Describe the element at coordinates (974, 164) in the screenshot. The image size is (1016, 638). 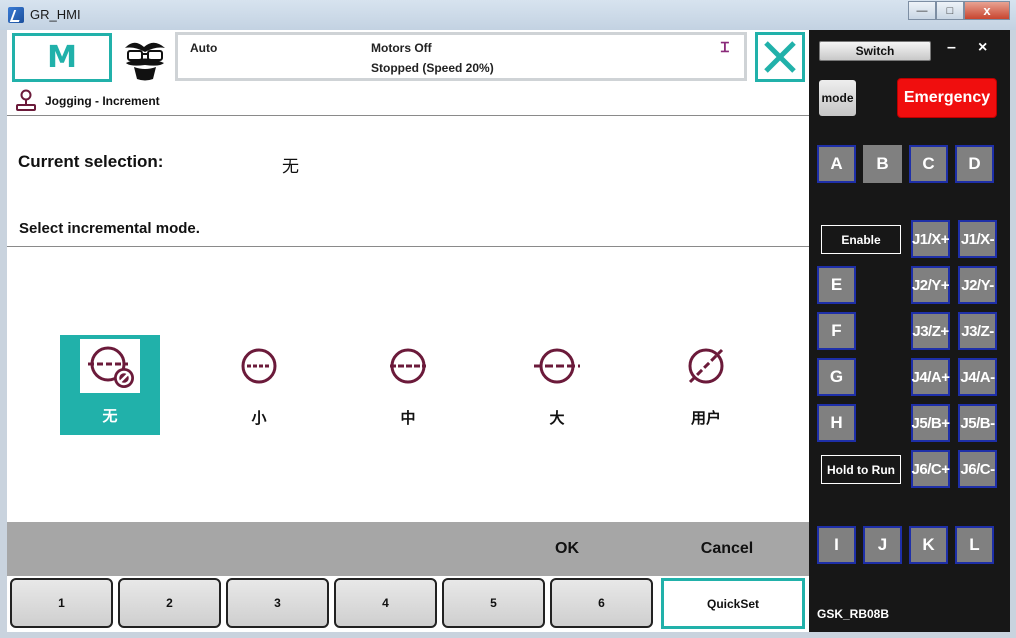
I see `key-d: D` at that location.